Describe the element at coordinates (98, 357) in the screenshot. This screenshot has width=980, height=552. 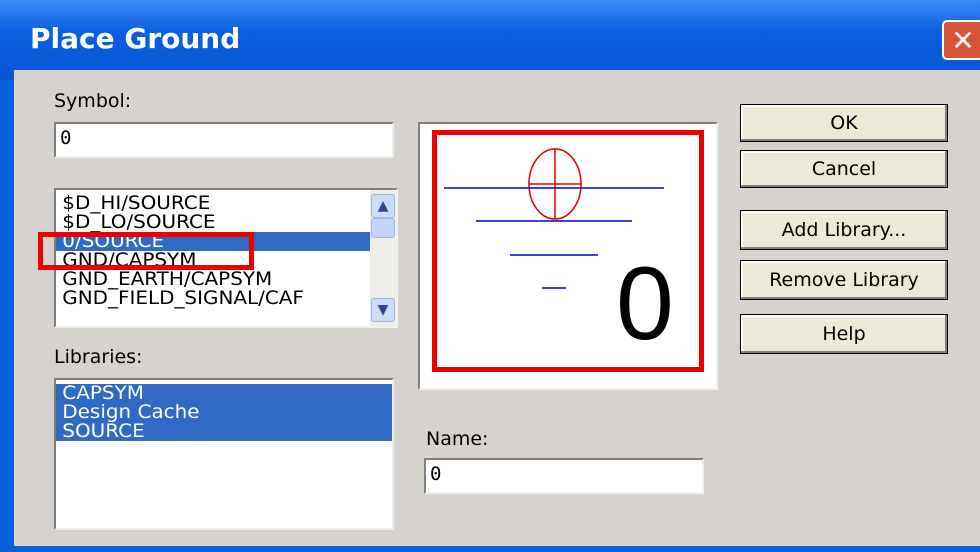
I see `libraries-label: Libraries:` at that location.